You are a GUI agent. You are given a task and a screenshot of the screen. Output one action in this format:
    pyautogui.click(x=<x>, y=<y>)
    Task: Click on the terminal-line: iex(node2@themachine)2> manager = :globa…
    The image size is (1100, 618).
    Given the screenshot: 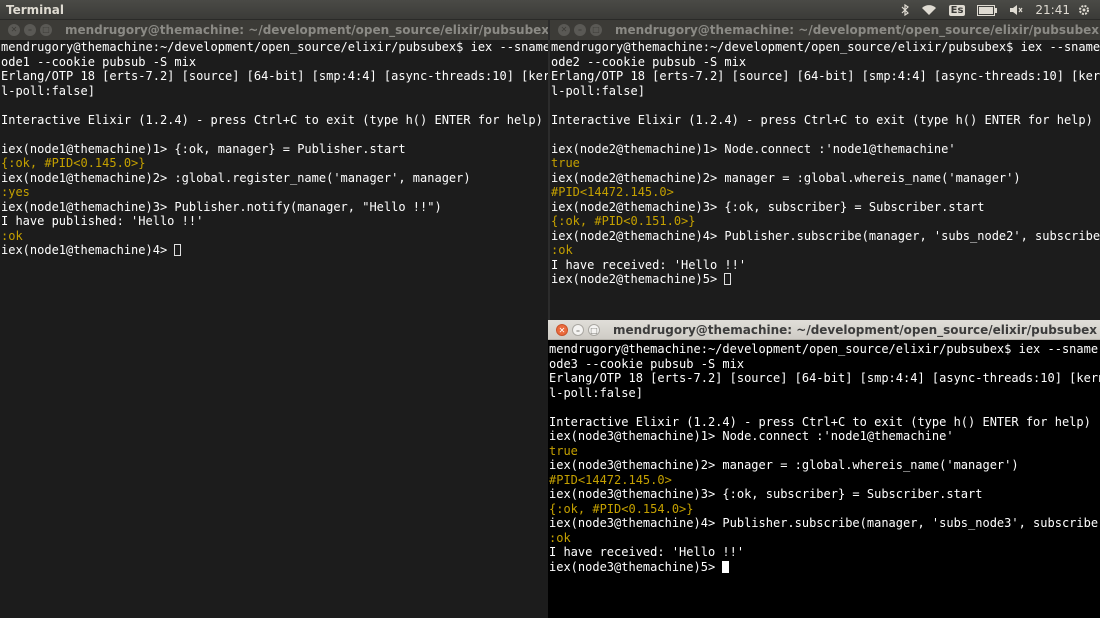 What is the action you would take?
    pyautogui.click(x=786, y=177)
    